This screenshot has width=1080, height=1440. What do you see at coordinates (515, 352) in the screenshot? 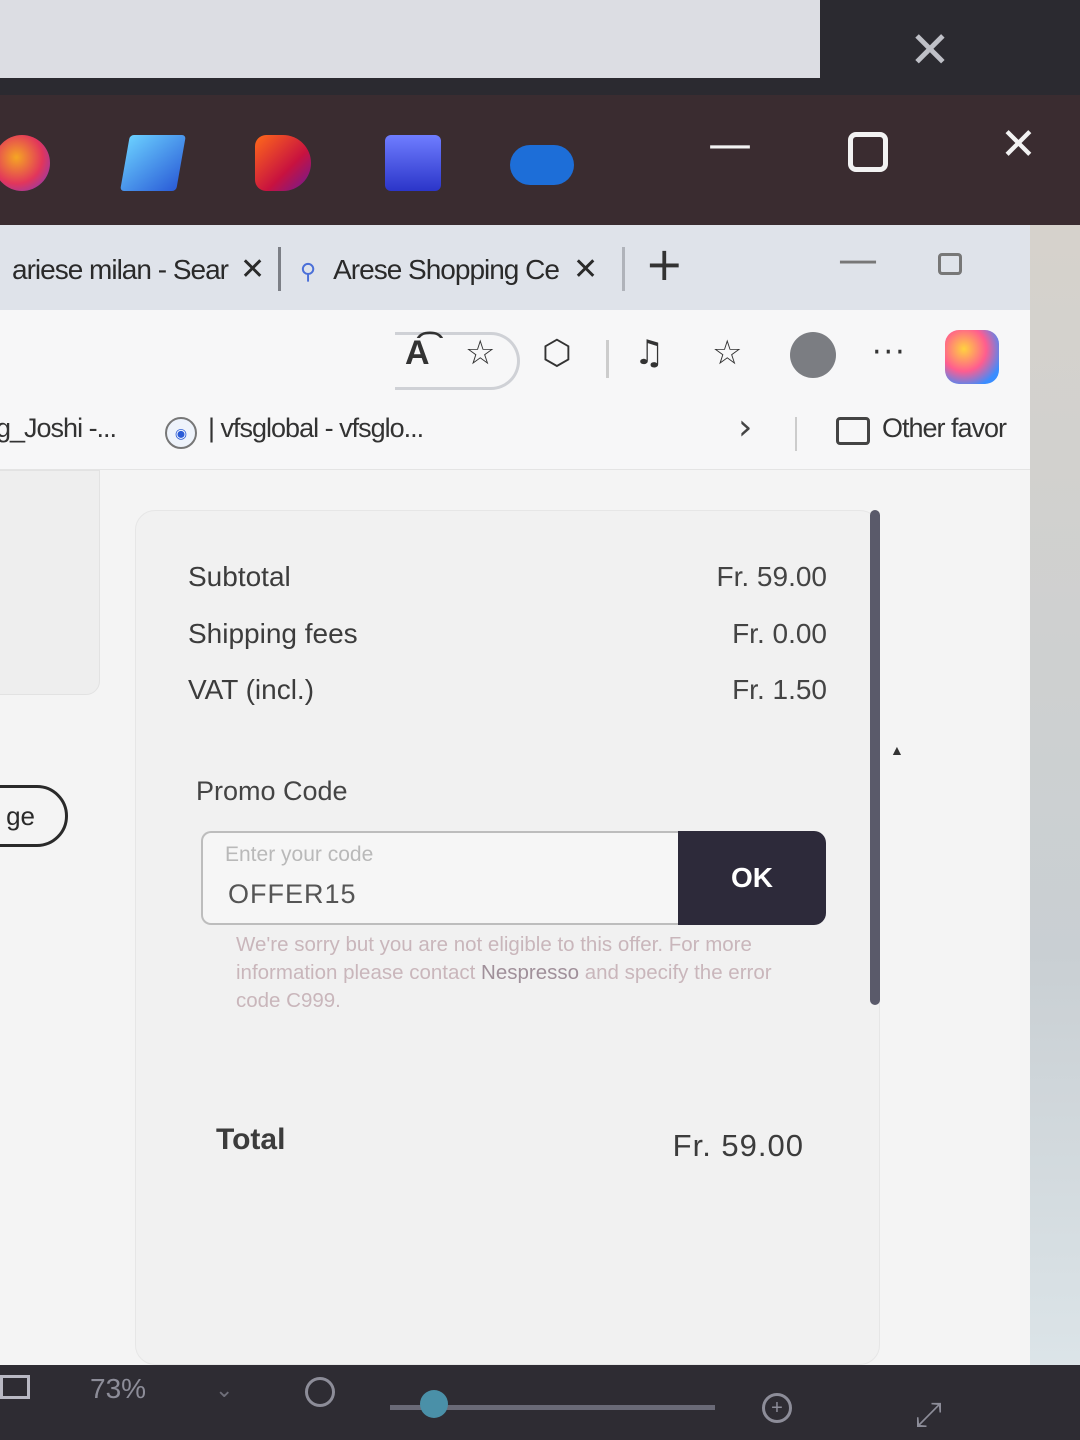
I see `browser-toolbar: A͡ ☆ ⬡ ♫ ☆ ···` at bounding box center [515, 352].